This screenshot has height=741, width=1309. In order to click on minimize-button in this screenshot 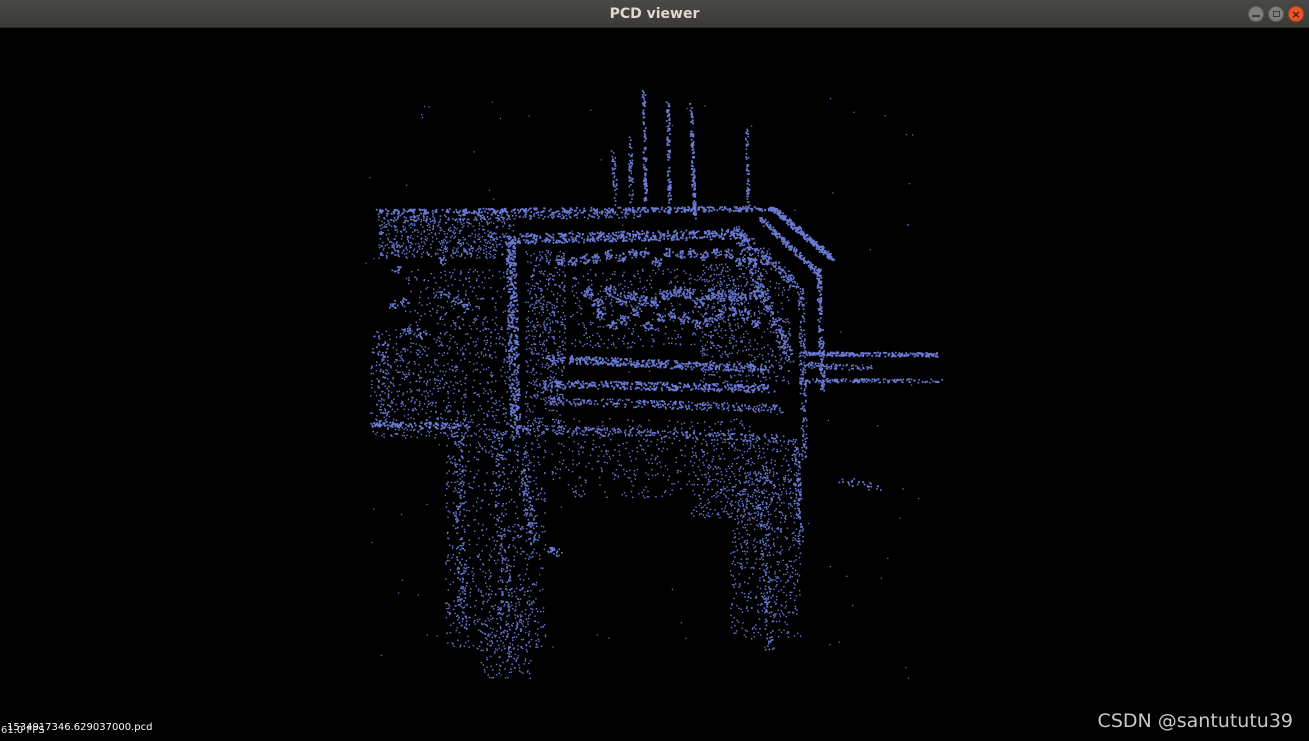, I will do `click(1256, 14)`.